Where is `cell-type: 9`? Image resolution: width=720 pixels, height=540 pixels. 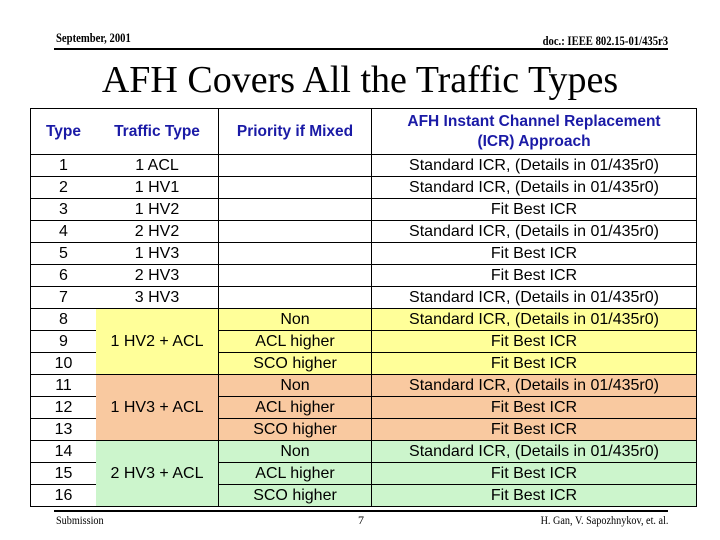
cell-type: 9 is located at coordinates (63, 341).